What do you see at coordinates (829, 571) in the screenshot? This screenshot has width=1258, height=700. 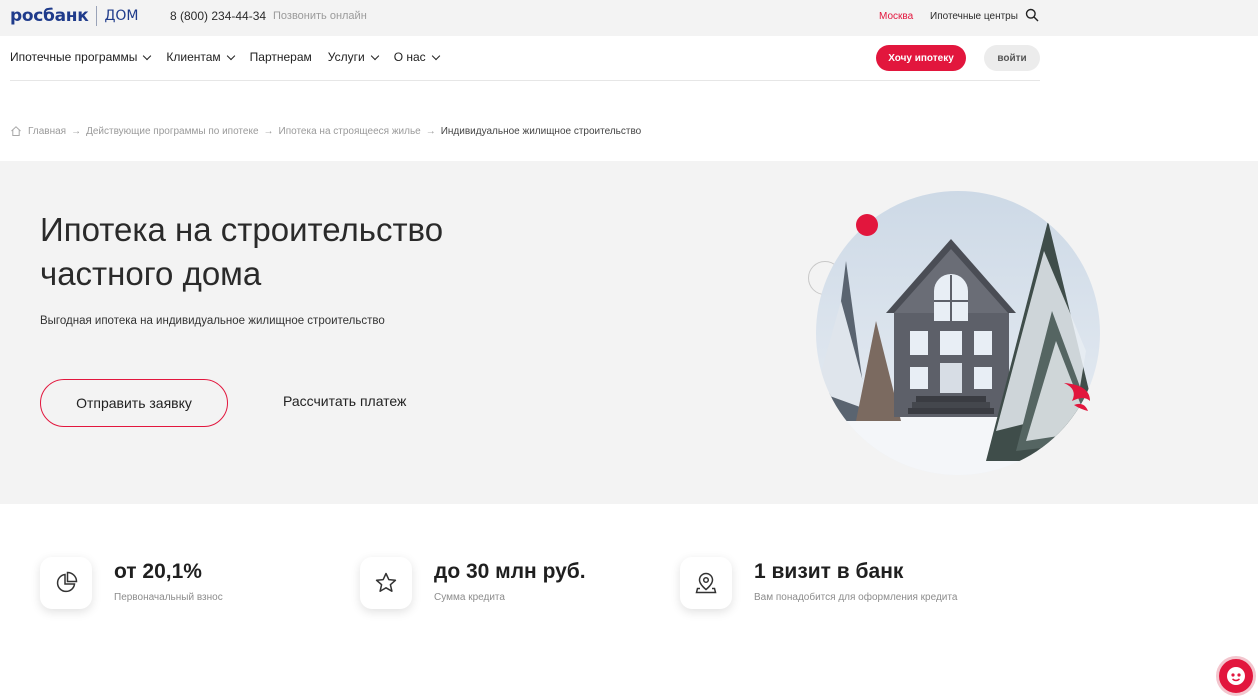 I see `feature-title: 1 визит в банк` at bounding box center [829, 571].